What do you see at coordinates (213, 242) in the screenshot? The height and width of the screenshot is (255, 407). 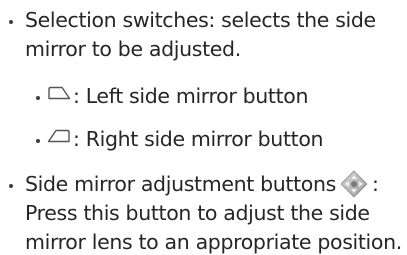 I see `item-text-line: mirror lens to an appropriate position.` at bounding box center [213, 242].